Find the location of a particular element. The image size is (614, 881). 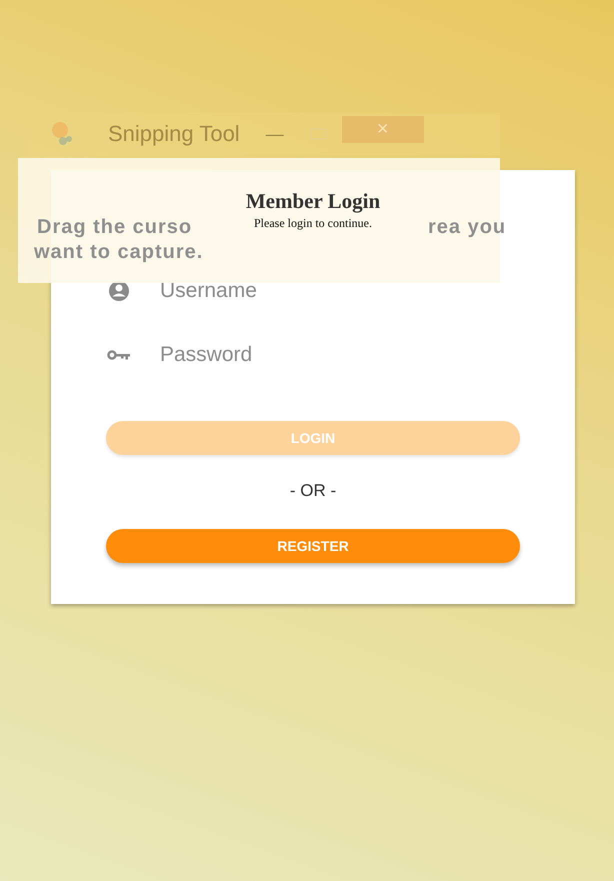

input-field: Username is located at coordinates (310, 291).